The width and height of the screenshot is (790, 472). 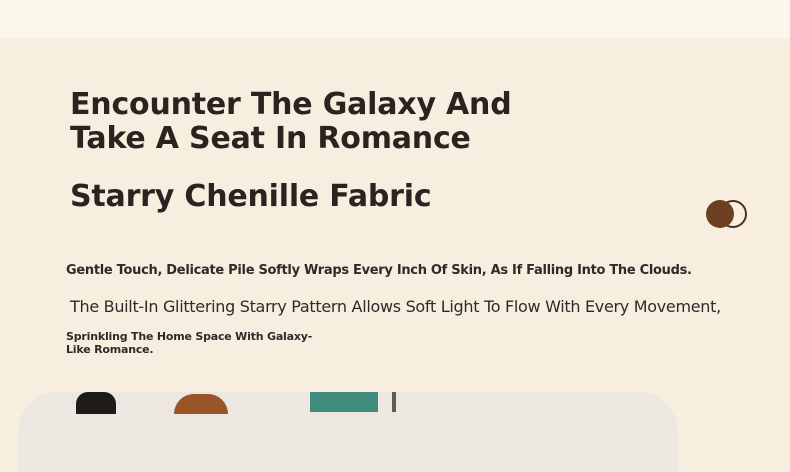 What do you see at coordinates (251, 196) in the screenshot?
I see `hero-subhead: Starry Chenille Fabric` at bounding box center [251, 196].